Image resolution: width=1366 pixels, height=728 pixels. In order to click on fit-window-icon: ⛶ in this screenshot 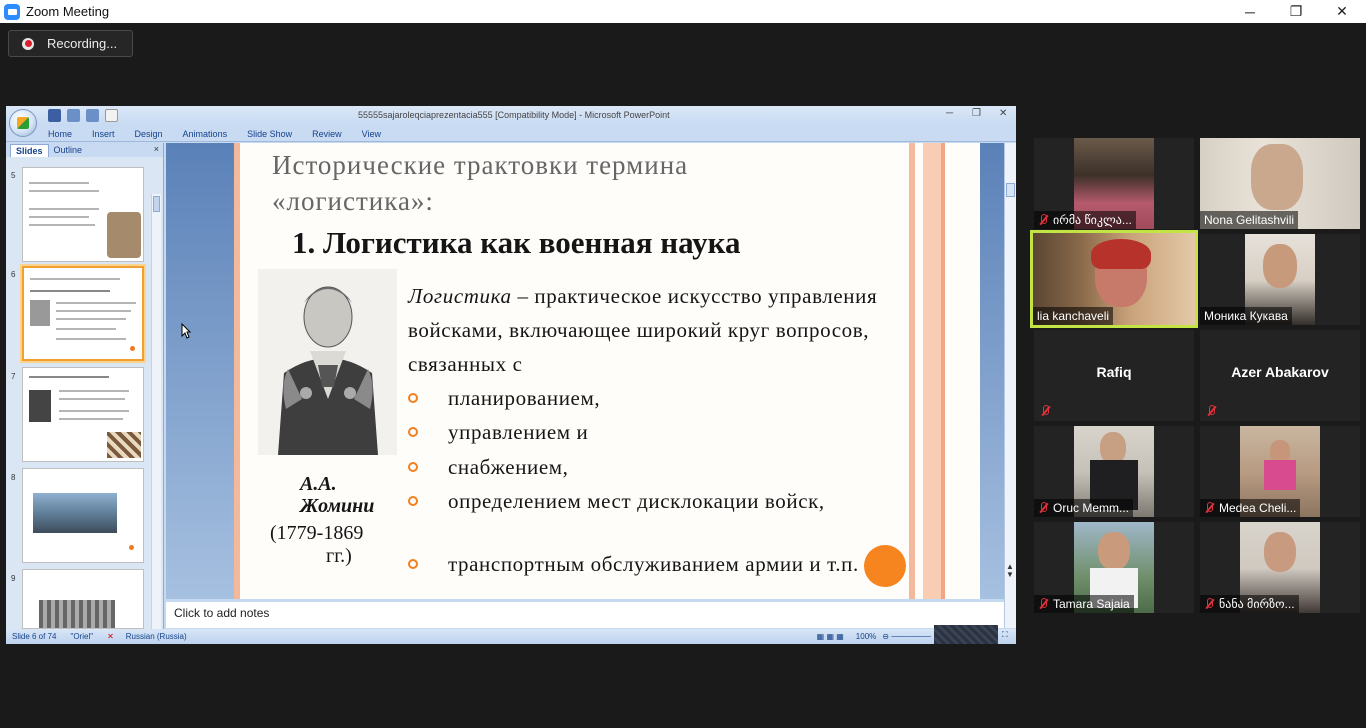, I will do `click(1005, 635)`.